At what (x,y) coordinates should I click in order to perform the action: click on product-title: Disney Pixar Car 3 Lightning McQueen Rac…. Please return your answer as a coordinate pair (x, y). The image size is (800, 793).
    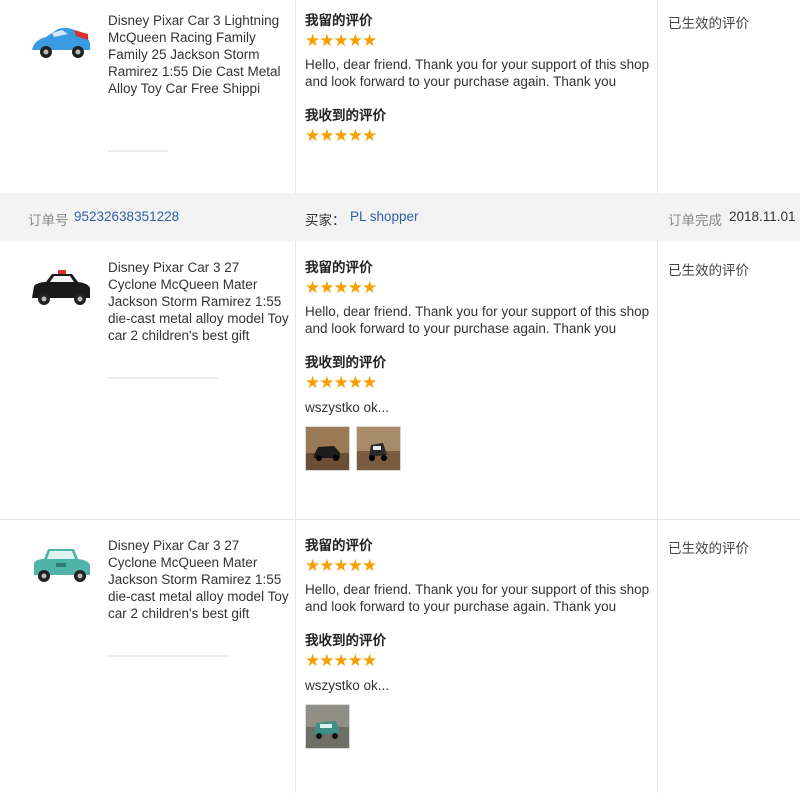
    Looking at the image, I should click on (199, 54).